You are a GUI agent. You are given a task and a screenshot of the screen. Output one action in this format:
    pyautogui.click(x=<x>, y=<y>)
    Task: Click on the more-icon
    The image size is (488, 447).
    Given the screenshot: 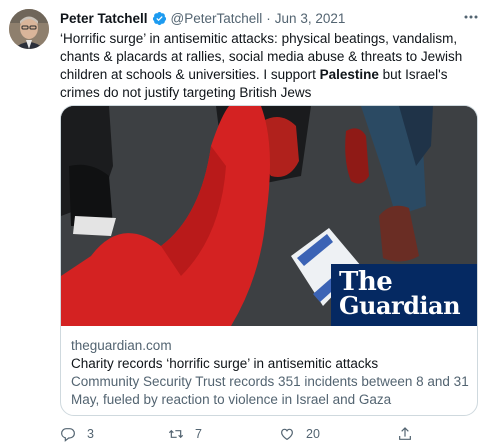 What is the action you would take?
    pyautogui.click(x=471, y=17)
    